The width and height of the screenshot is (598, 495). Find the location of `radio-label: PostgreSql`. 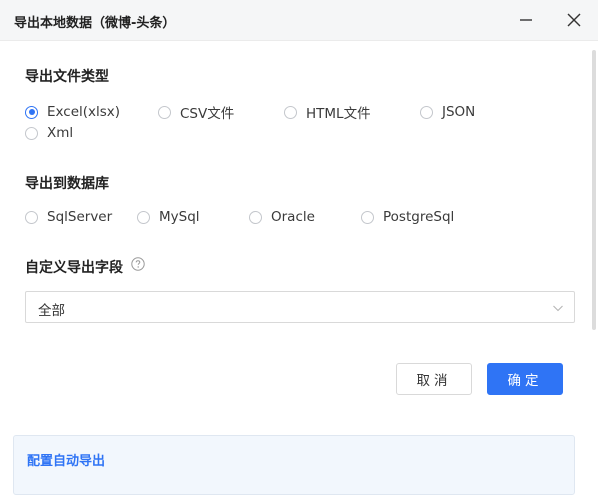

radio-label: PostgreSql is located at coordinates (419, 217).